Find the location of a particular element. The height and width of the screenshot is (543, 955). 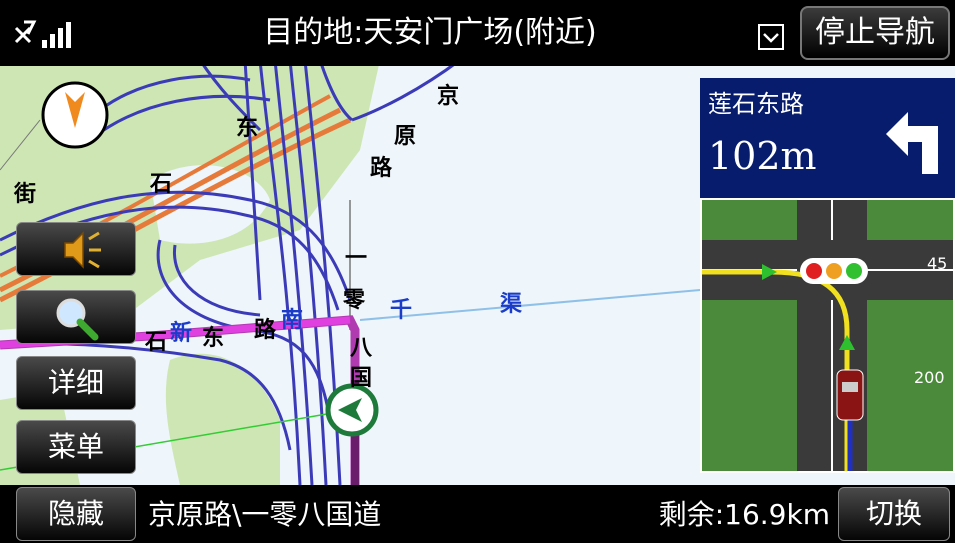

junction-view: 45 200 is located at coordinates (827, 335).